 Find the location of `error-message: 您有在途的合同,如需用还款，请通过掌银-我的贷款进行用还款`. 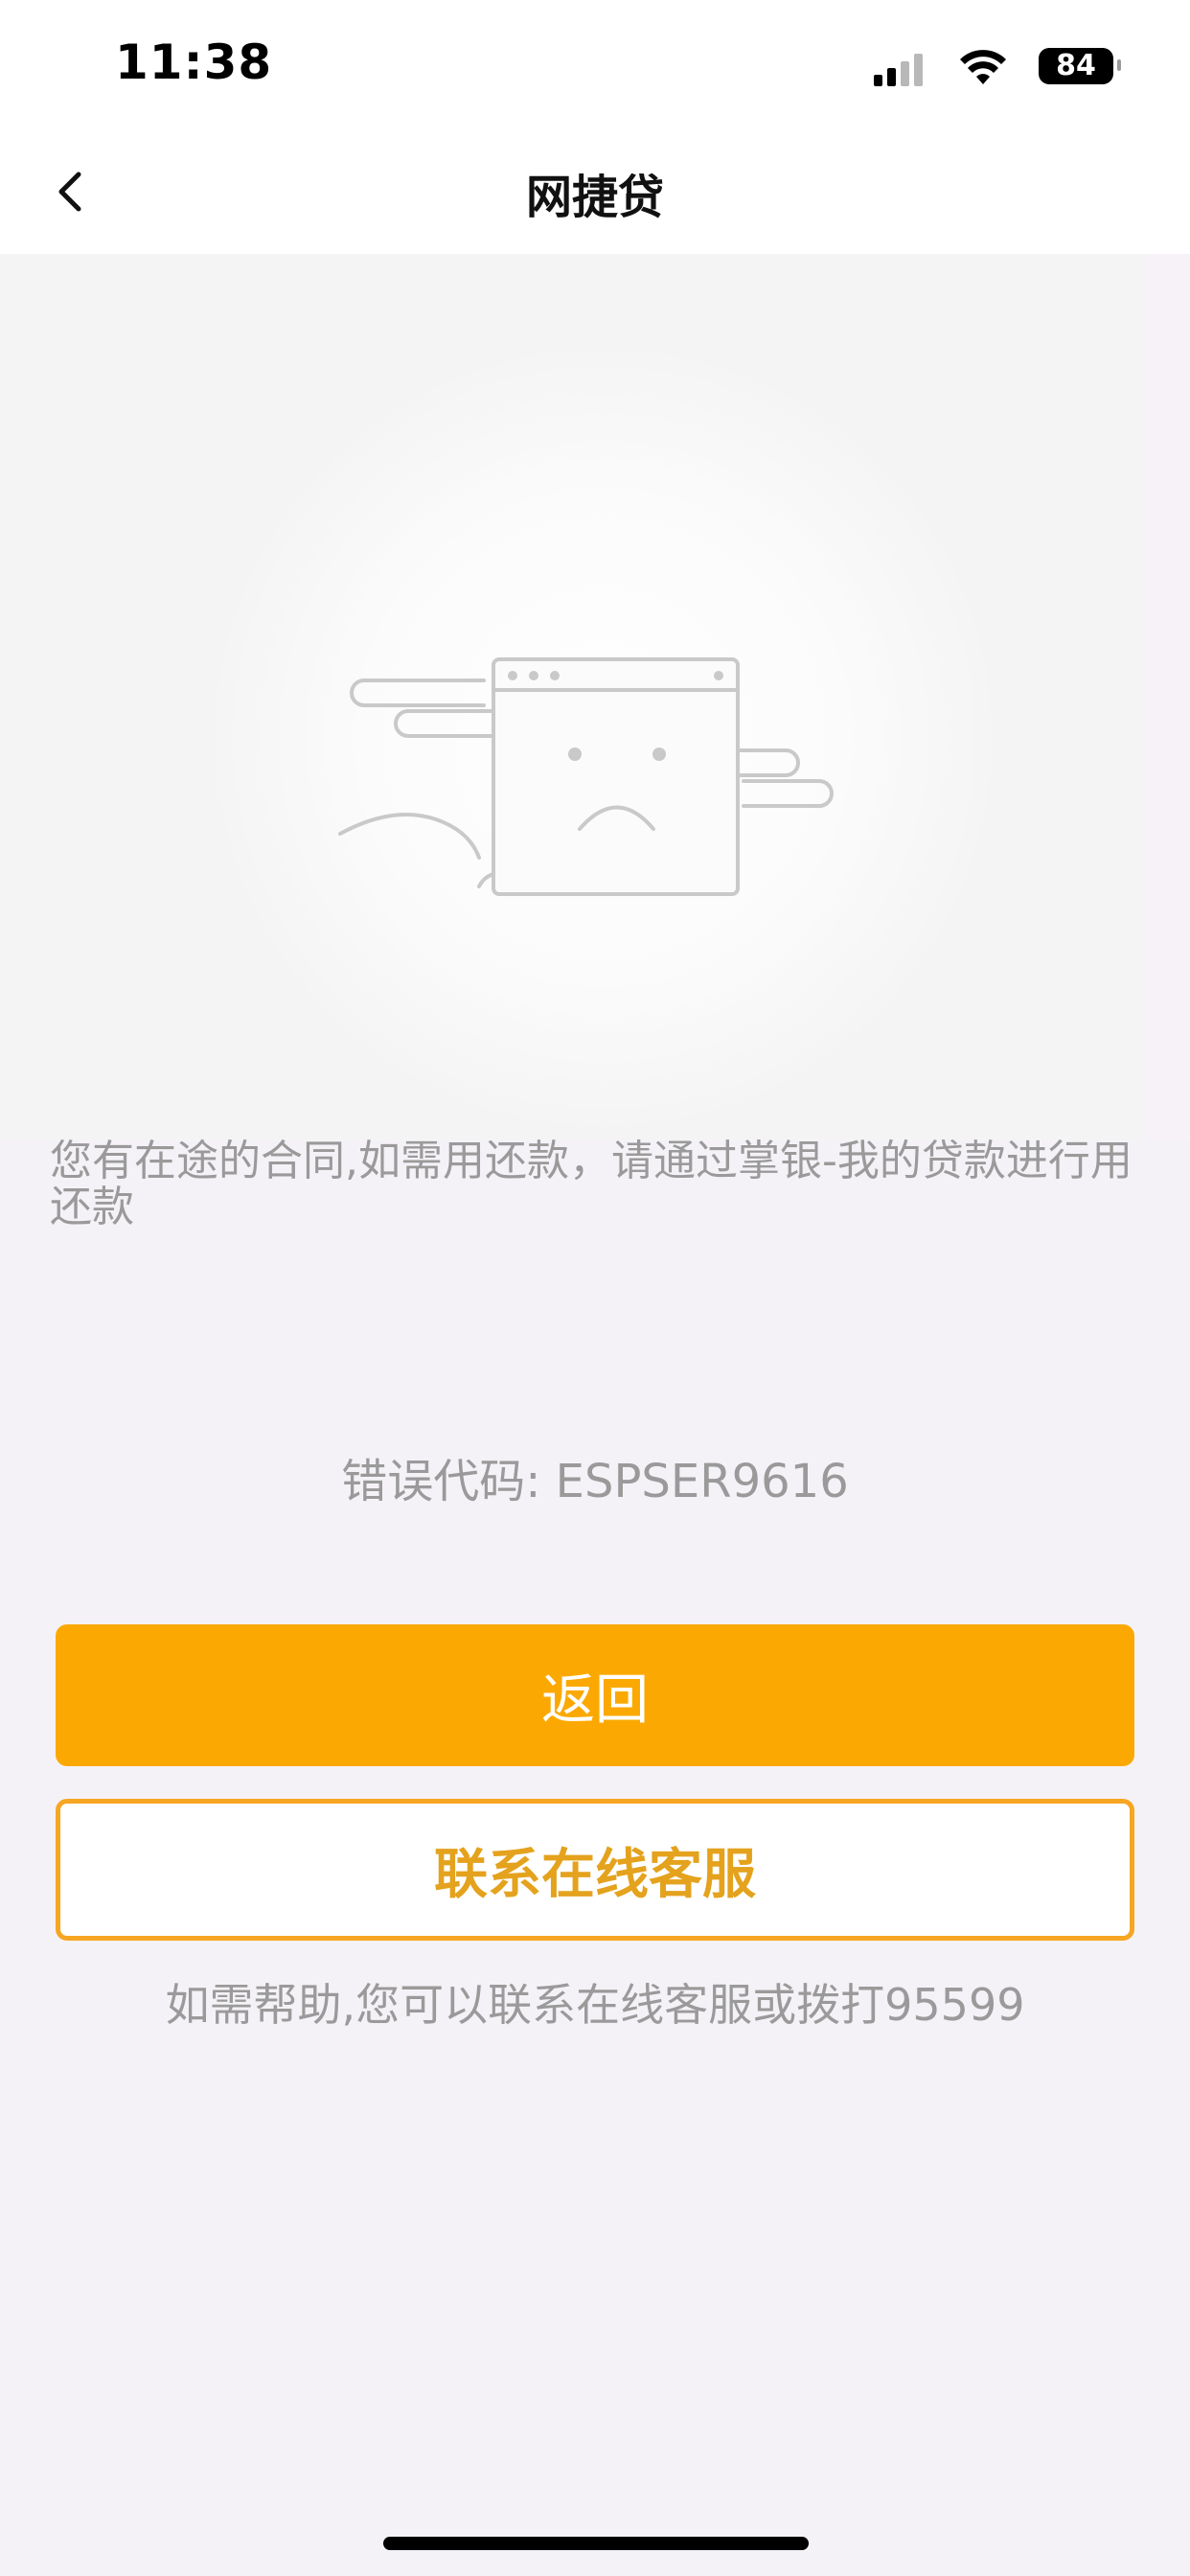

error-message: 您有在途的合同,如需用还款，请通过掌银-我的贷款进行用还款 is located at coordinates (591, 1184).